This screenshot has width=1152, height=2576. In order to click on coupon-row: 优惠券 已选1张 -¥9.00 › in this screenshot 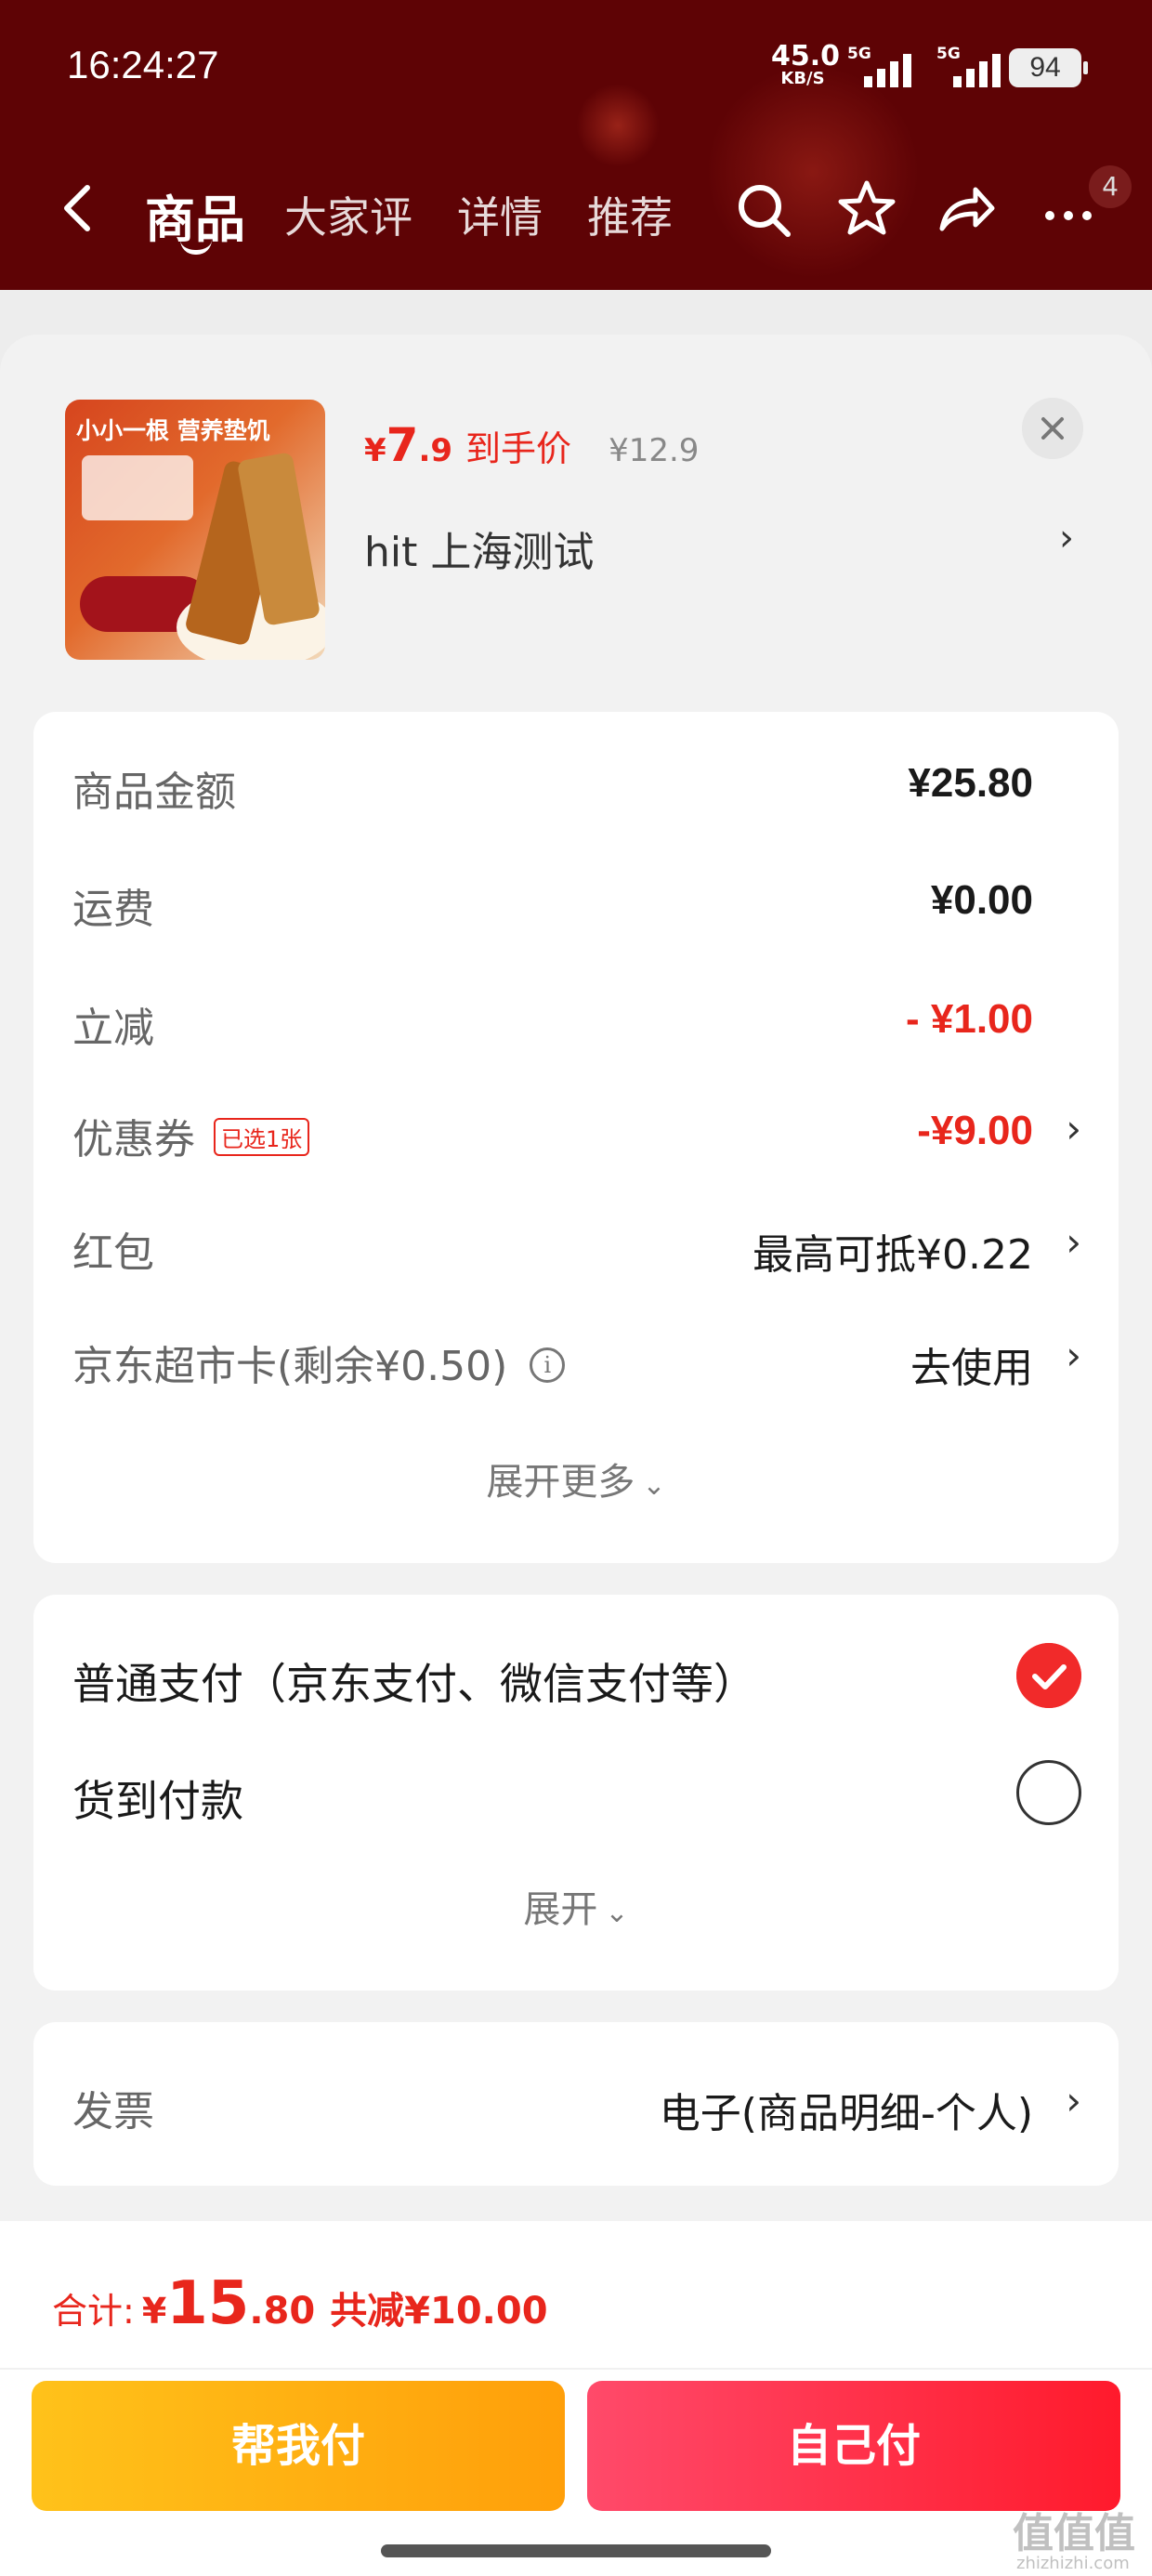, I will do `click(576, 1130)`.